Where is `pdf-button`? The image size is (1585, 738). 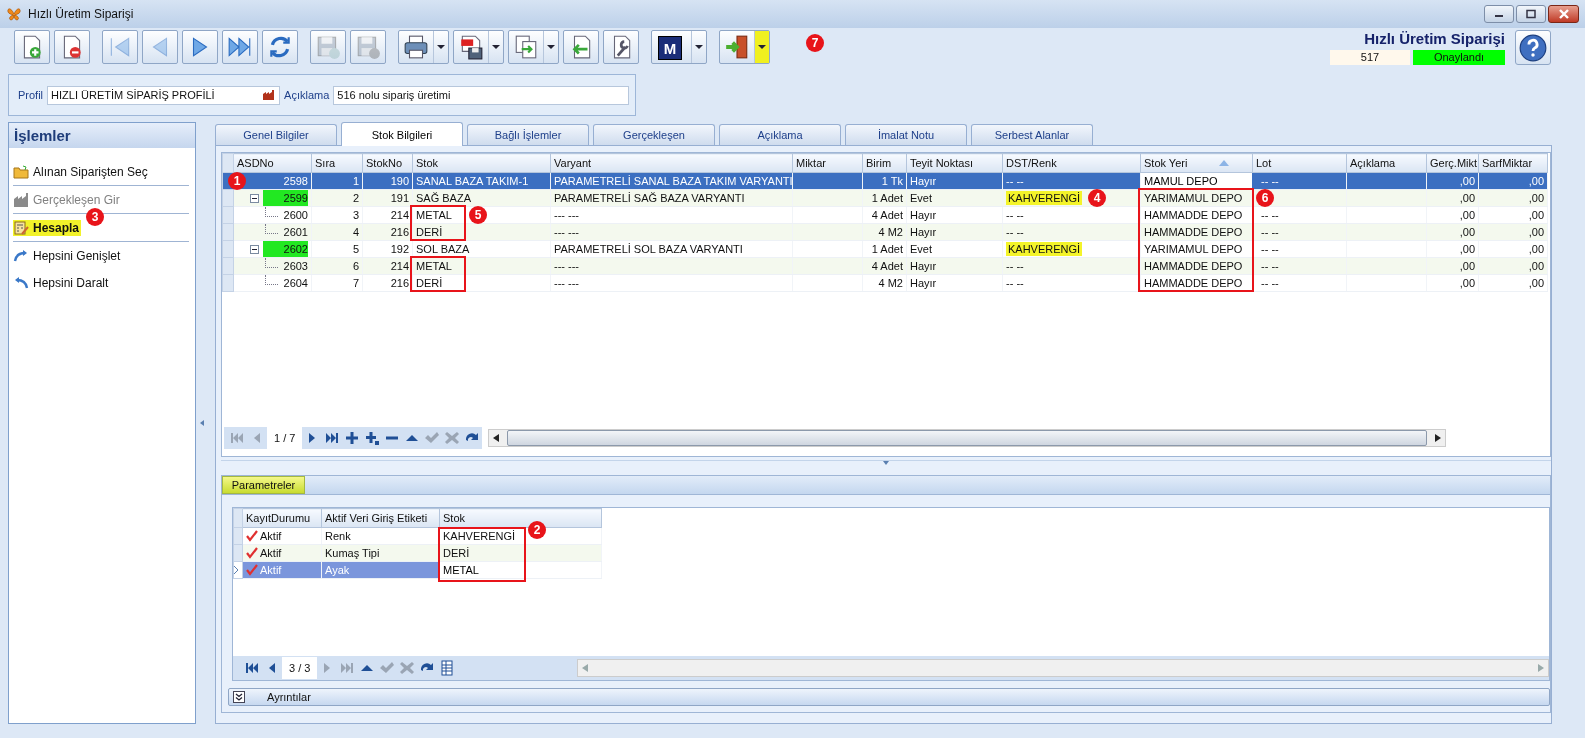 pdf-button is located at coordinates (478, 47).